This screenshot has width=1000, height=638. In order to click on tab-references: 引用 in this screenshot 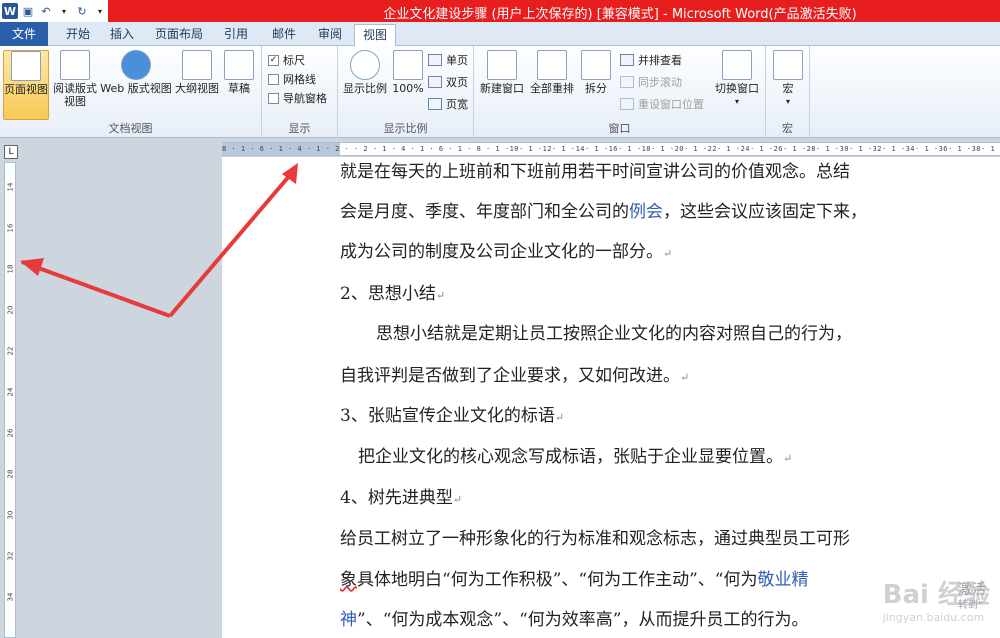, I will do `click(236, 35)`.